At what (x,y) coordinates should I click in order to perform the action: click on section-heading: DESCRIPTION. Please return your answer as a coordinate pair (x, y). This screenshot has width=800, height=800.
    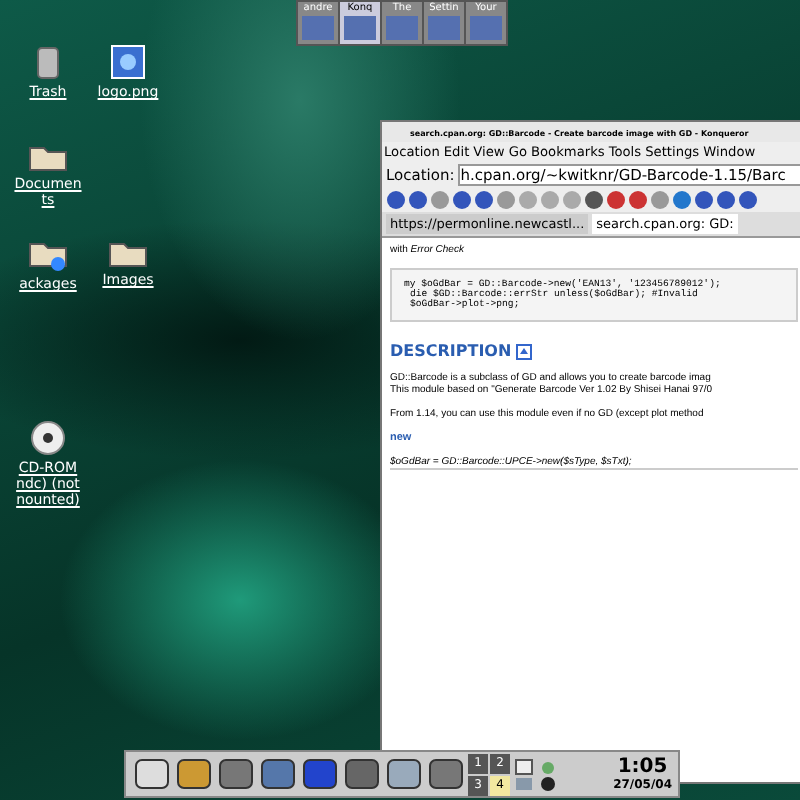
    Looking at the image, I should click on (451, 351).